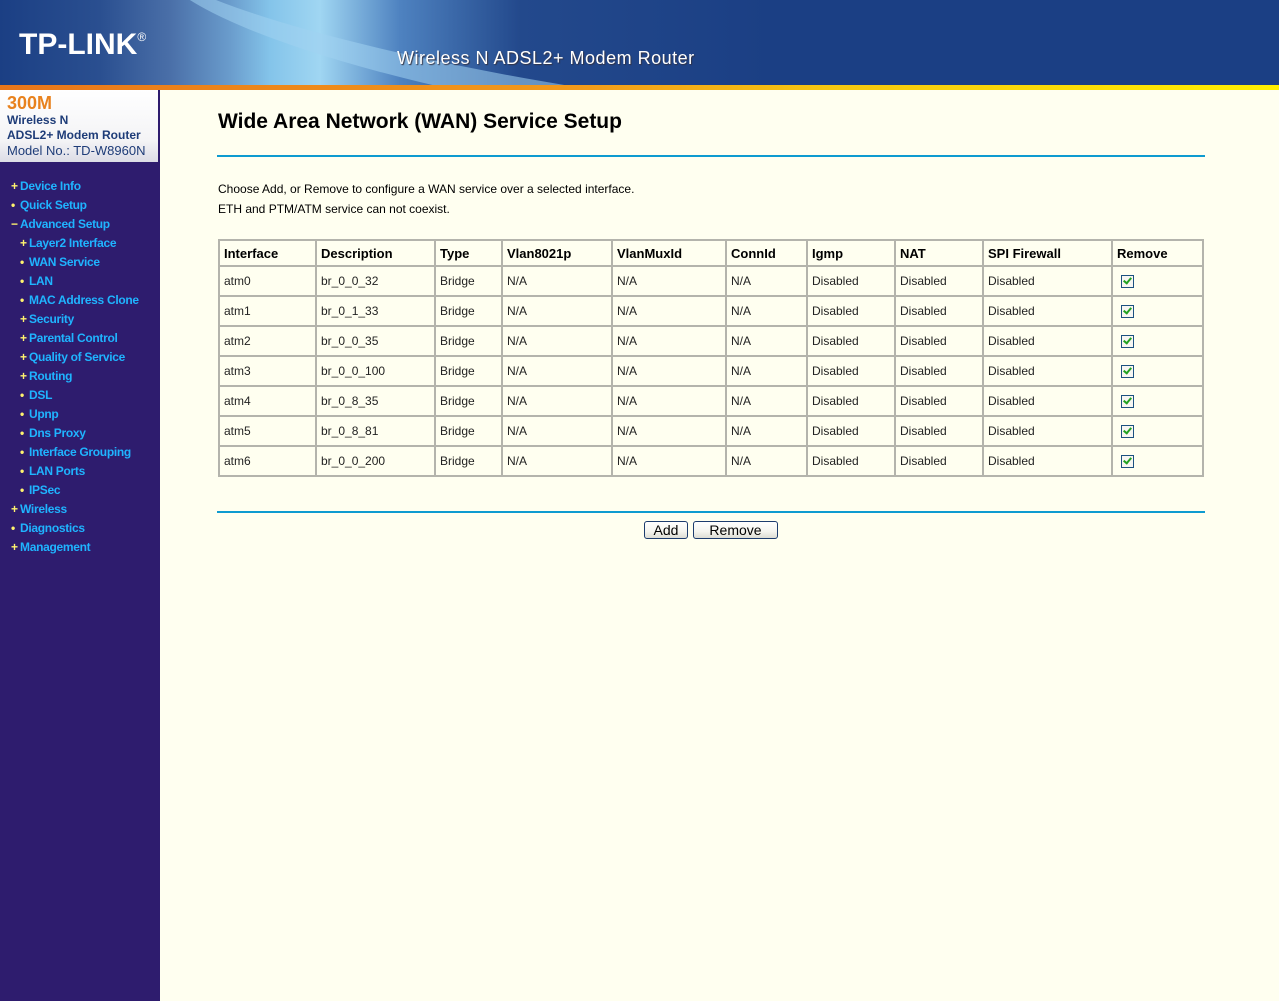 The width and height of the screenshot is (1279, 1001). Describe the element at coordinates (267, 371) in the screenshot. I see `cell-interface: atm3` at that location.